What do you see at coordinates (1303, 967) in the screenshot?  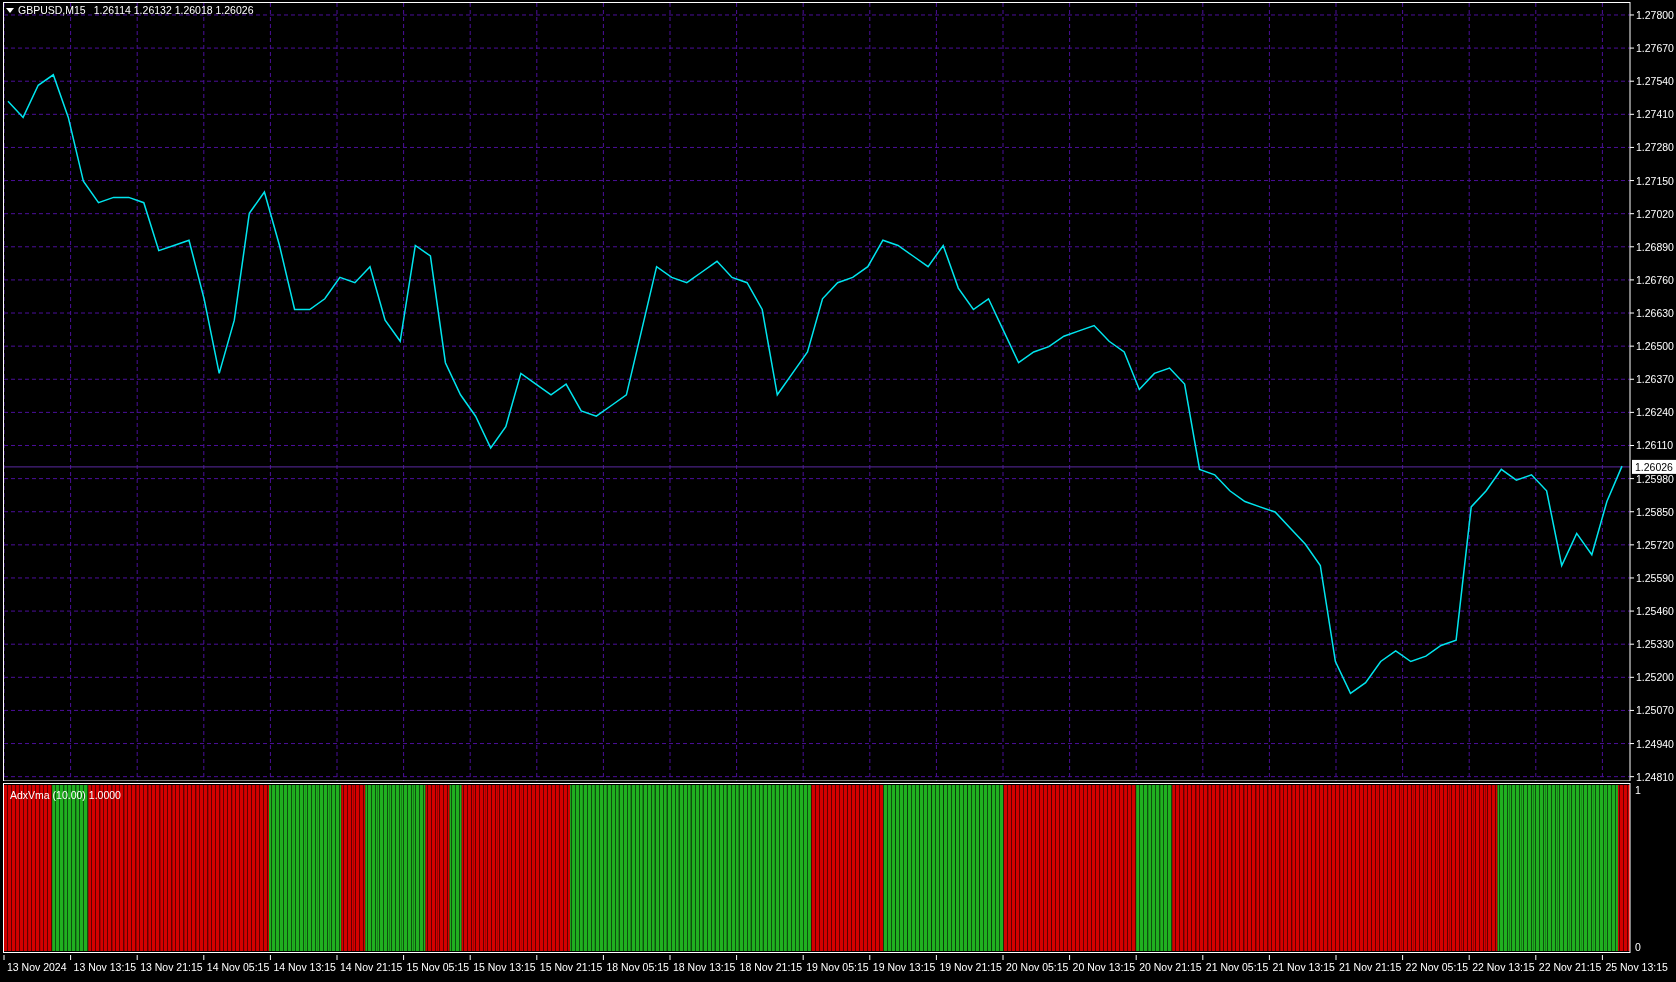 I see `time-label: 21 Nov 13:15` at bounding box center [1303, 967].